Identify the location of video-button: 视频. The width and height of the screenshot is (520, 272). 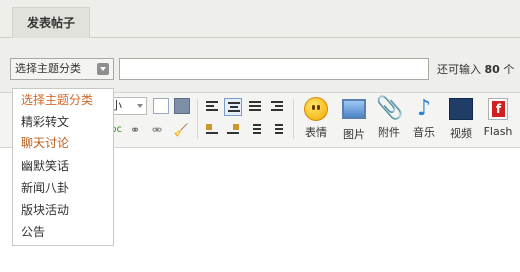
(461, 119).